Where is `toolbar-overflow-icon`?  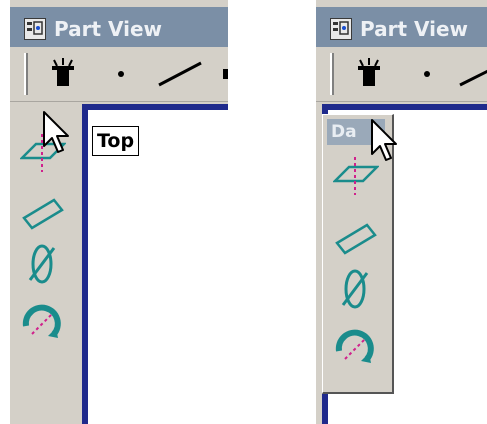
toolbar-overflow-icon is located at coordinates (225, 74).